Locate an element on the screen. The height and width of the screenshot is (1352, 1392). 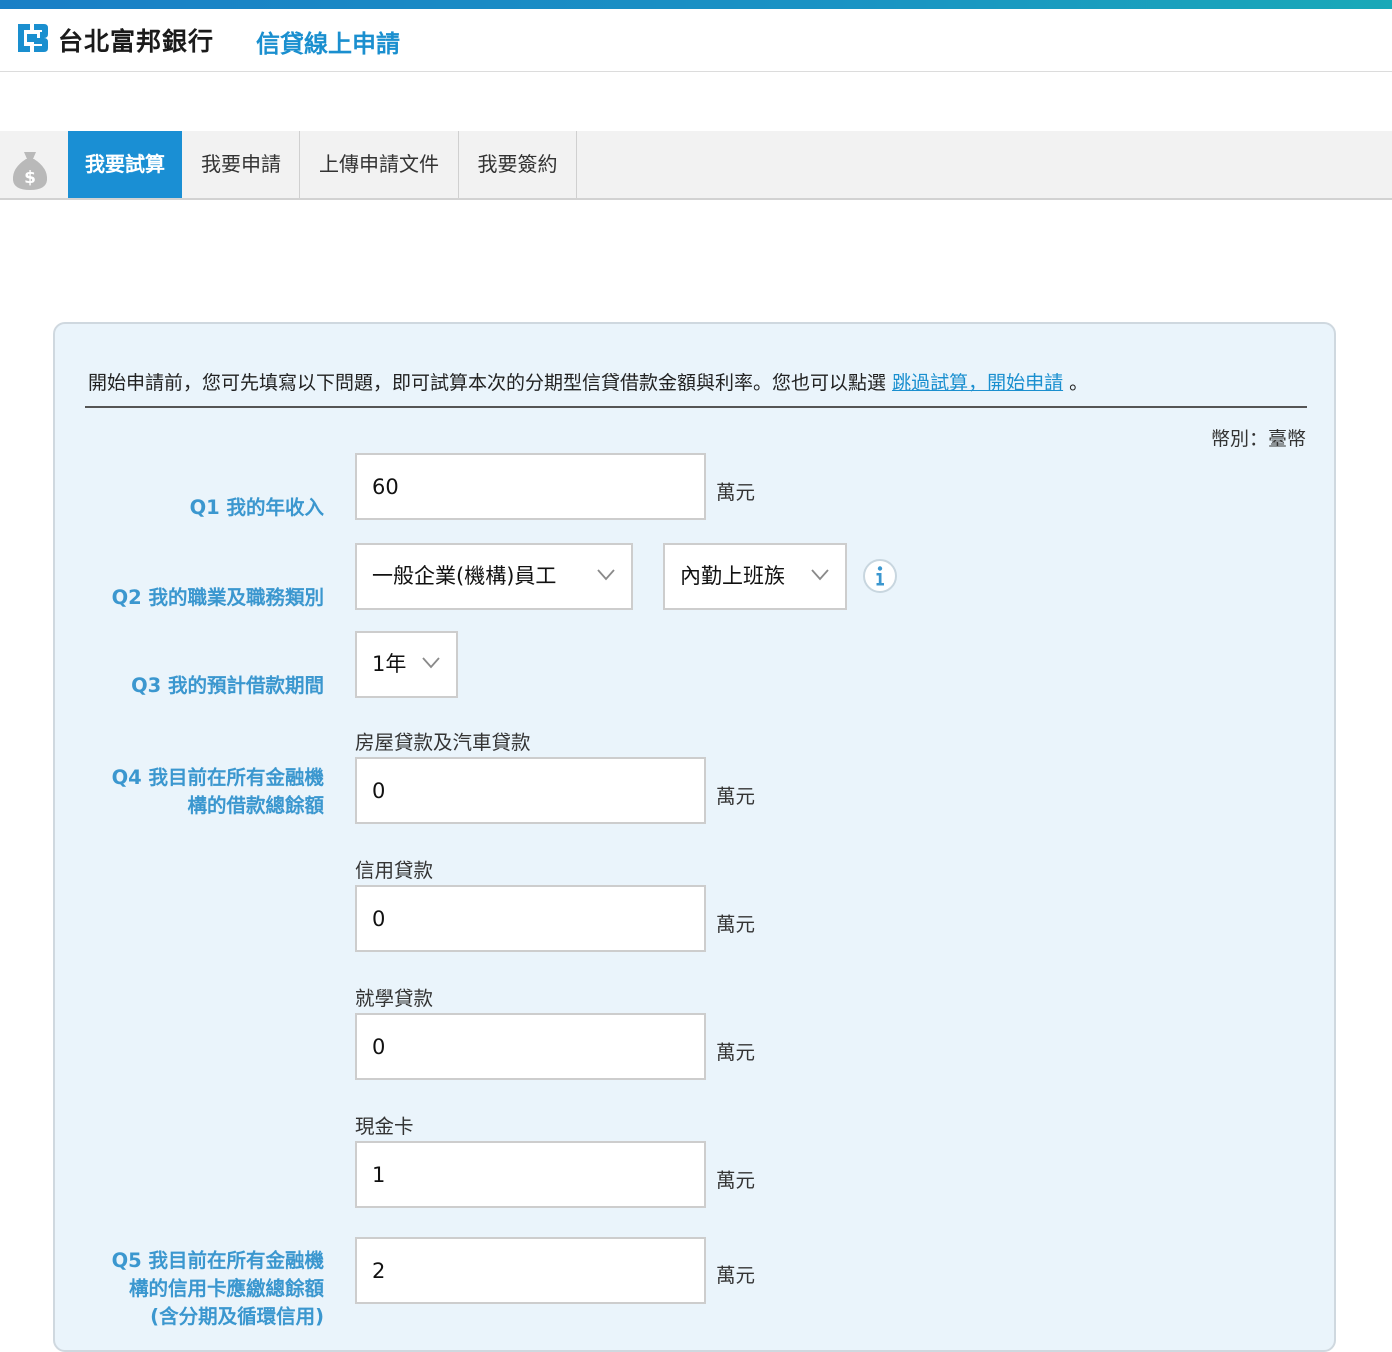
q3-label: Q3 我的預計借款期間 is located at coordinates (227, 685).